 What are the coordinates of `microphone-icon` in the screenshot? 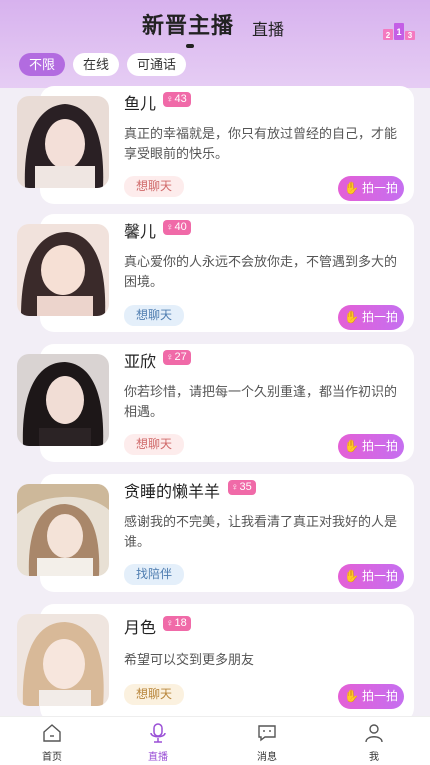 It's located at (158, 733).